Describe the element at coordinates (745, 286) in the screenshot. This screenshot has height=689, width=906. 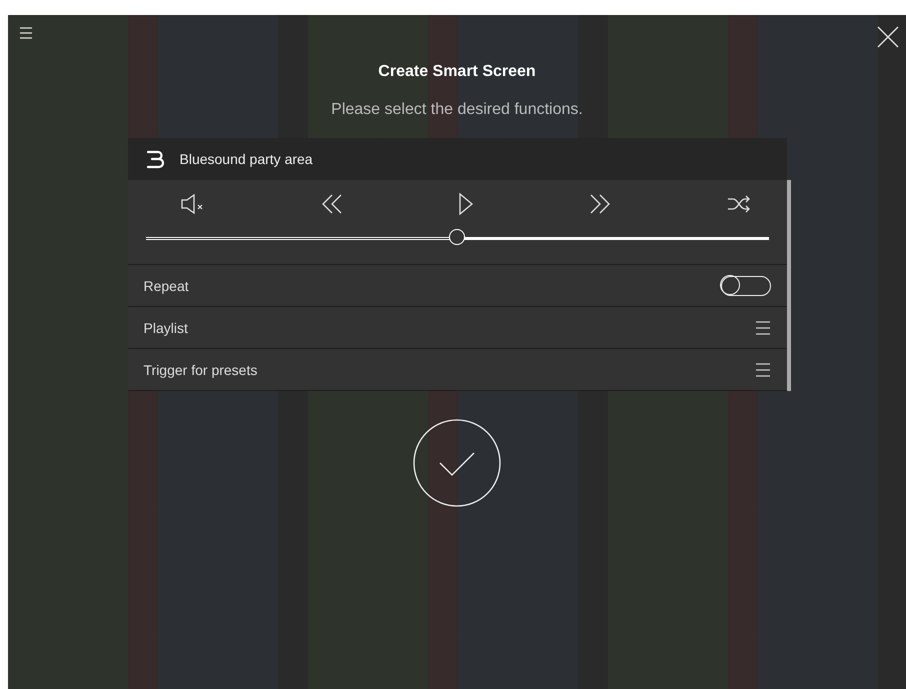
I see `toggle-switch` at that location.